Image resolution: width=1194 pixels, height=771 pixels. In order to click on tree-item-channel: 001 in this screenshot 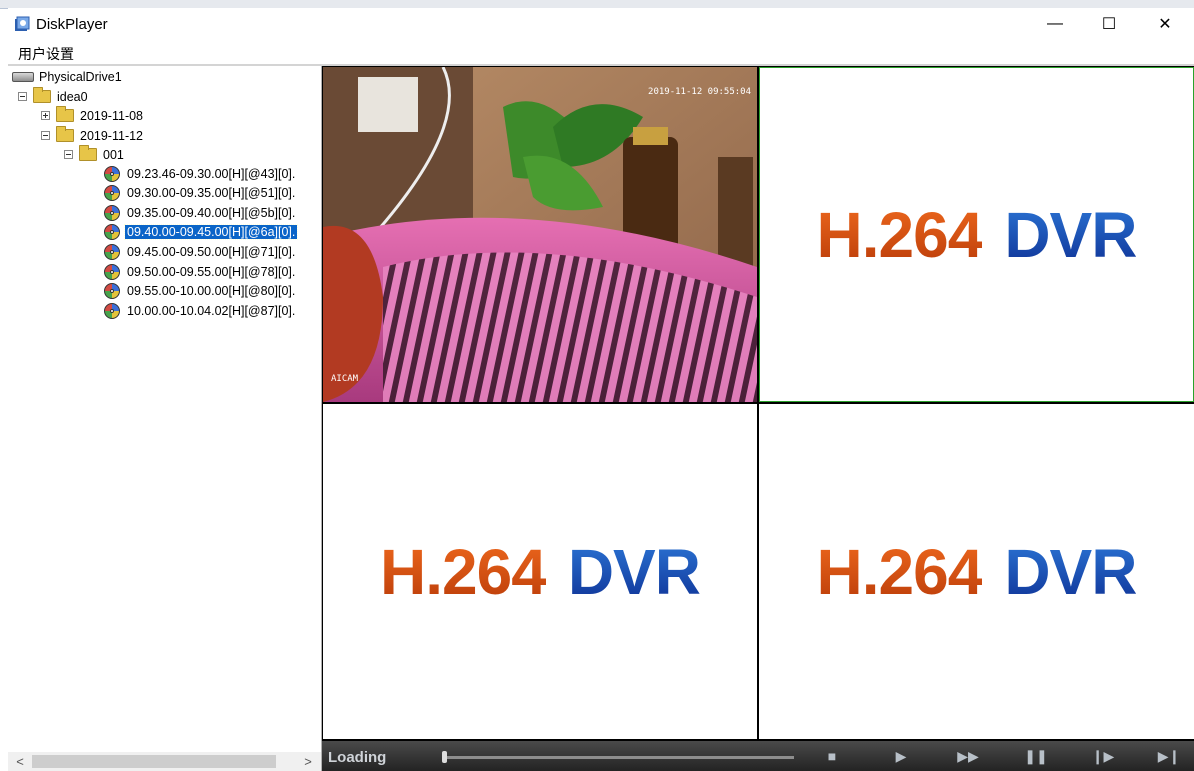, I will do `click(94, 154)`.